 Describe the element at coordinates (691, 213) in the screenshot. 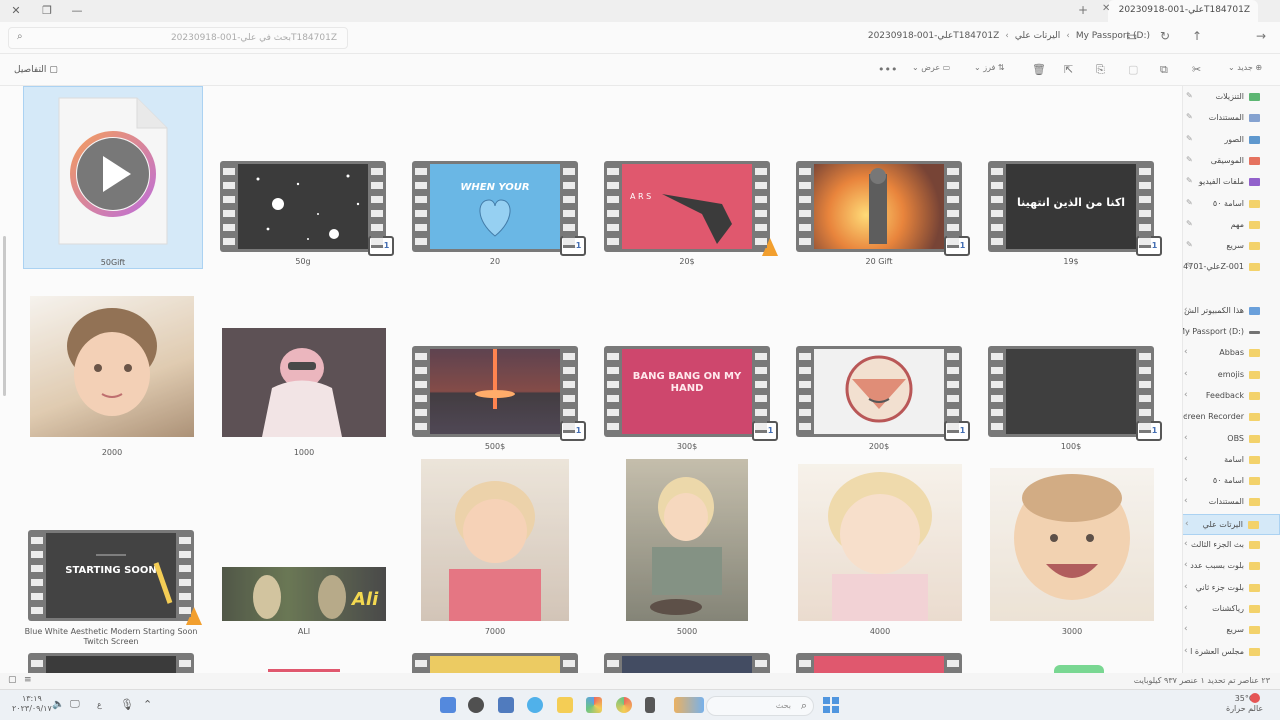

I see `grid-item-video: A R S 20$` at that location.